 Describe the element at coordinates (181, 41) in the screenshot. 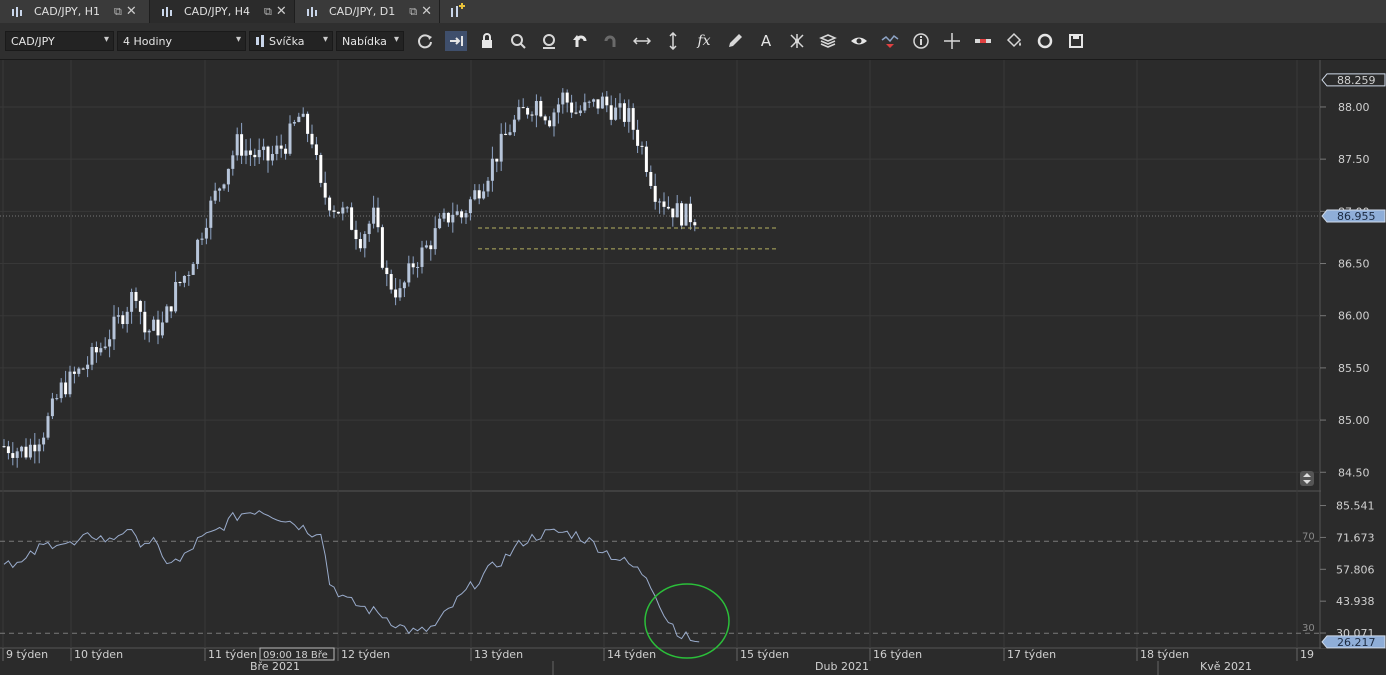

I see `timeframe-select: 4 Hodiny ▾` at that location.